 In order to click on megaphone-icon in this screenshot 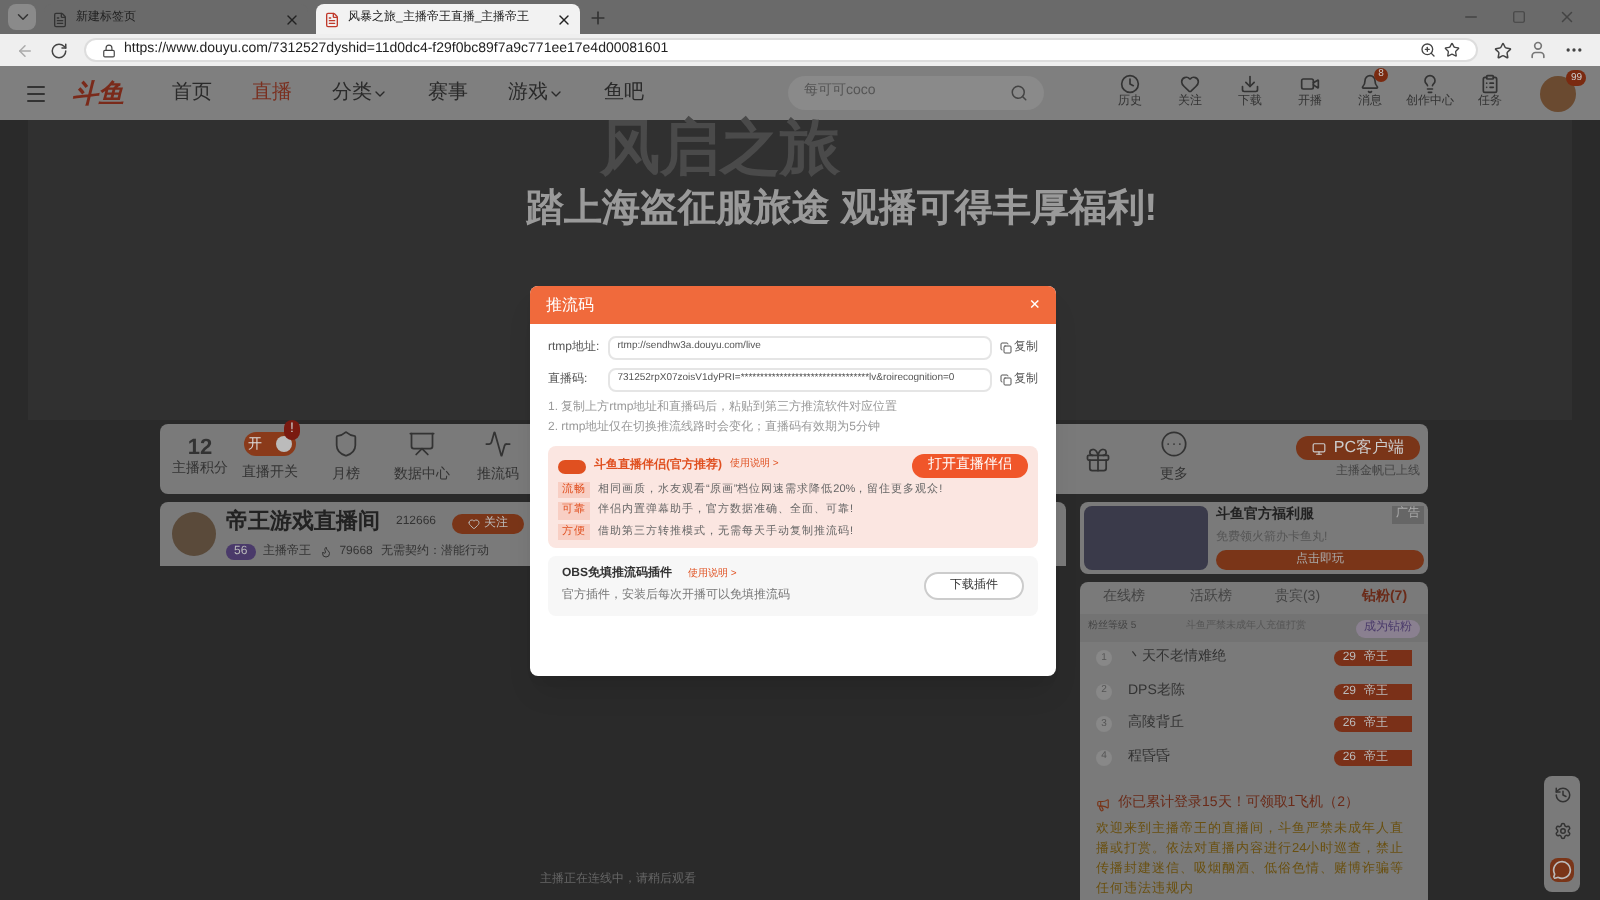, I will do `click(1103, 804)`.